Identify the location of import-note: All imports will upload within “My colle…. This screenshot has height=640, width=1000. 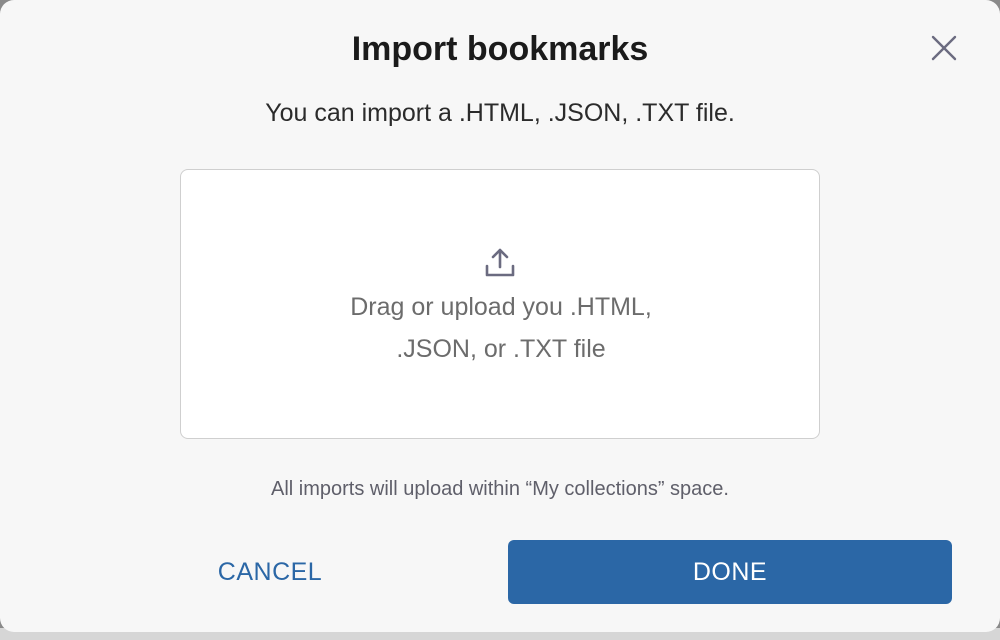
(500, 489).